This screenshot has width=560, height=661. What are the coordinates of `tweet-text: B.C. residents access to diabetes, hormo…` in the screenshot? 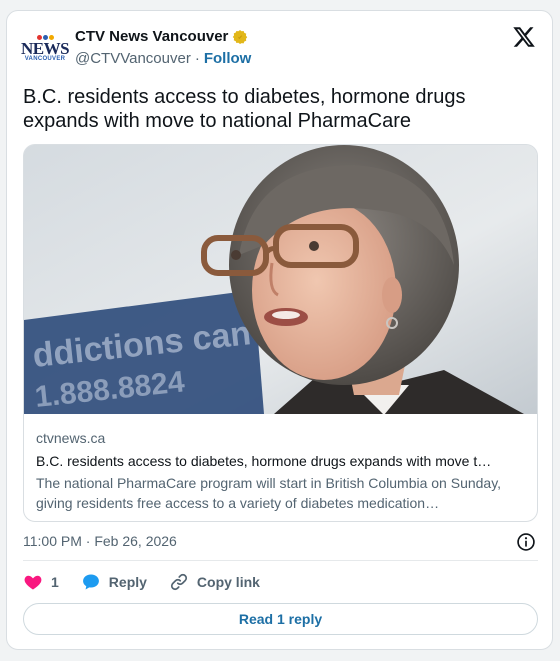 It's located at (244, 109).